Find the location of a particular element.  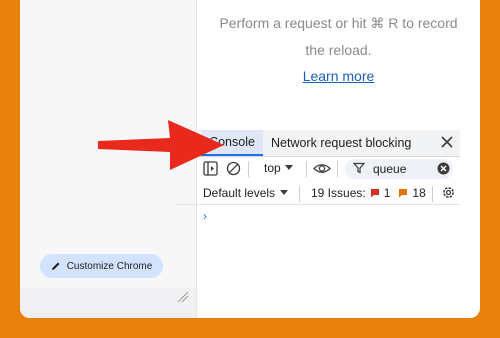

log-levels-dropdown: Default levels is located at coordinates (246, 193).